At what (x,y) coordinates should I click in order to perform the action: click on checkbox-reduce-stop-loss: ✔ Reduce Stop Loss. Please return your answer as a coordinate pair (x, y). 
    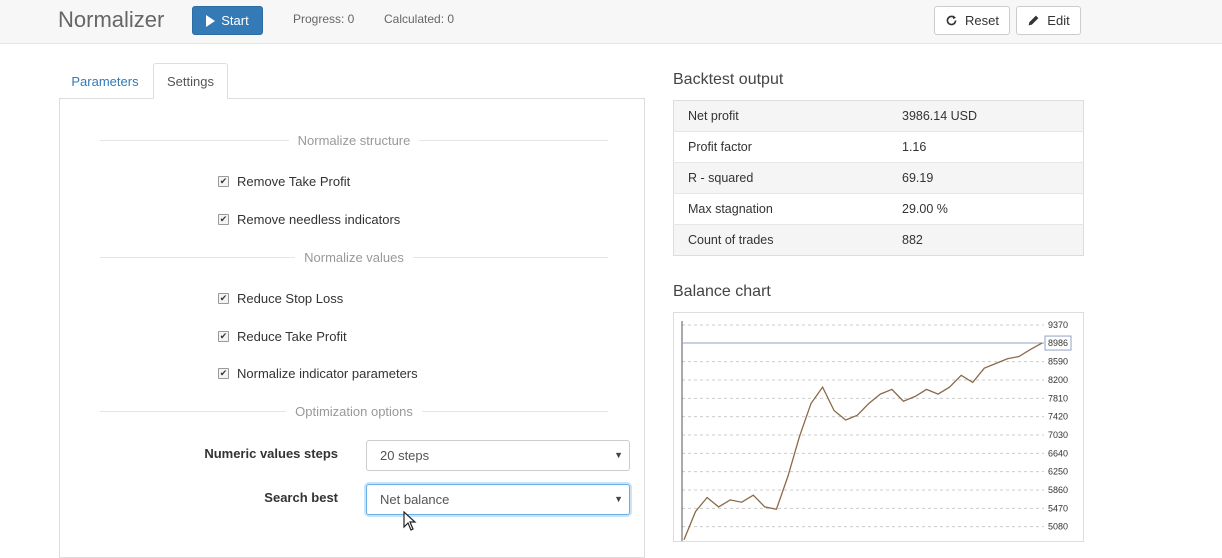
    Looking at the image, I should click on (280, 298).